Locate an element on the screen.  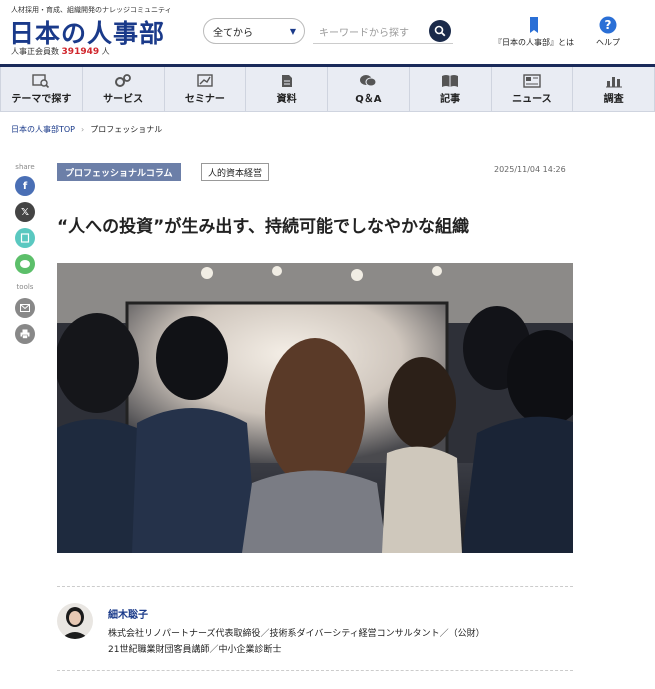
email-share-button is located at coordinates (25, 308).